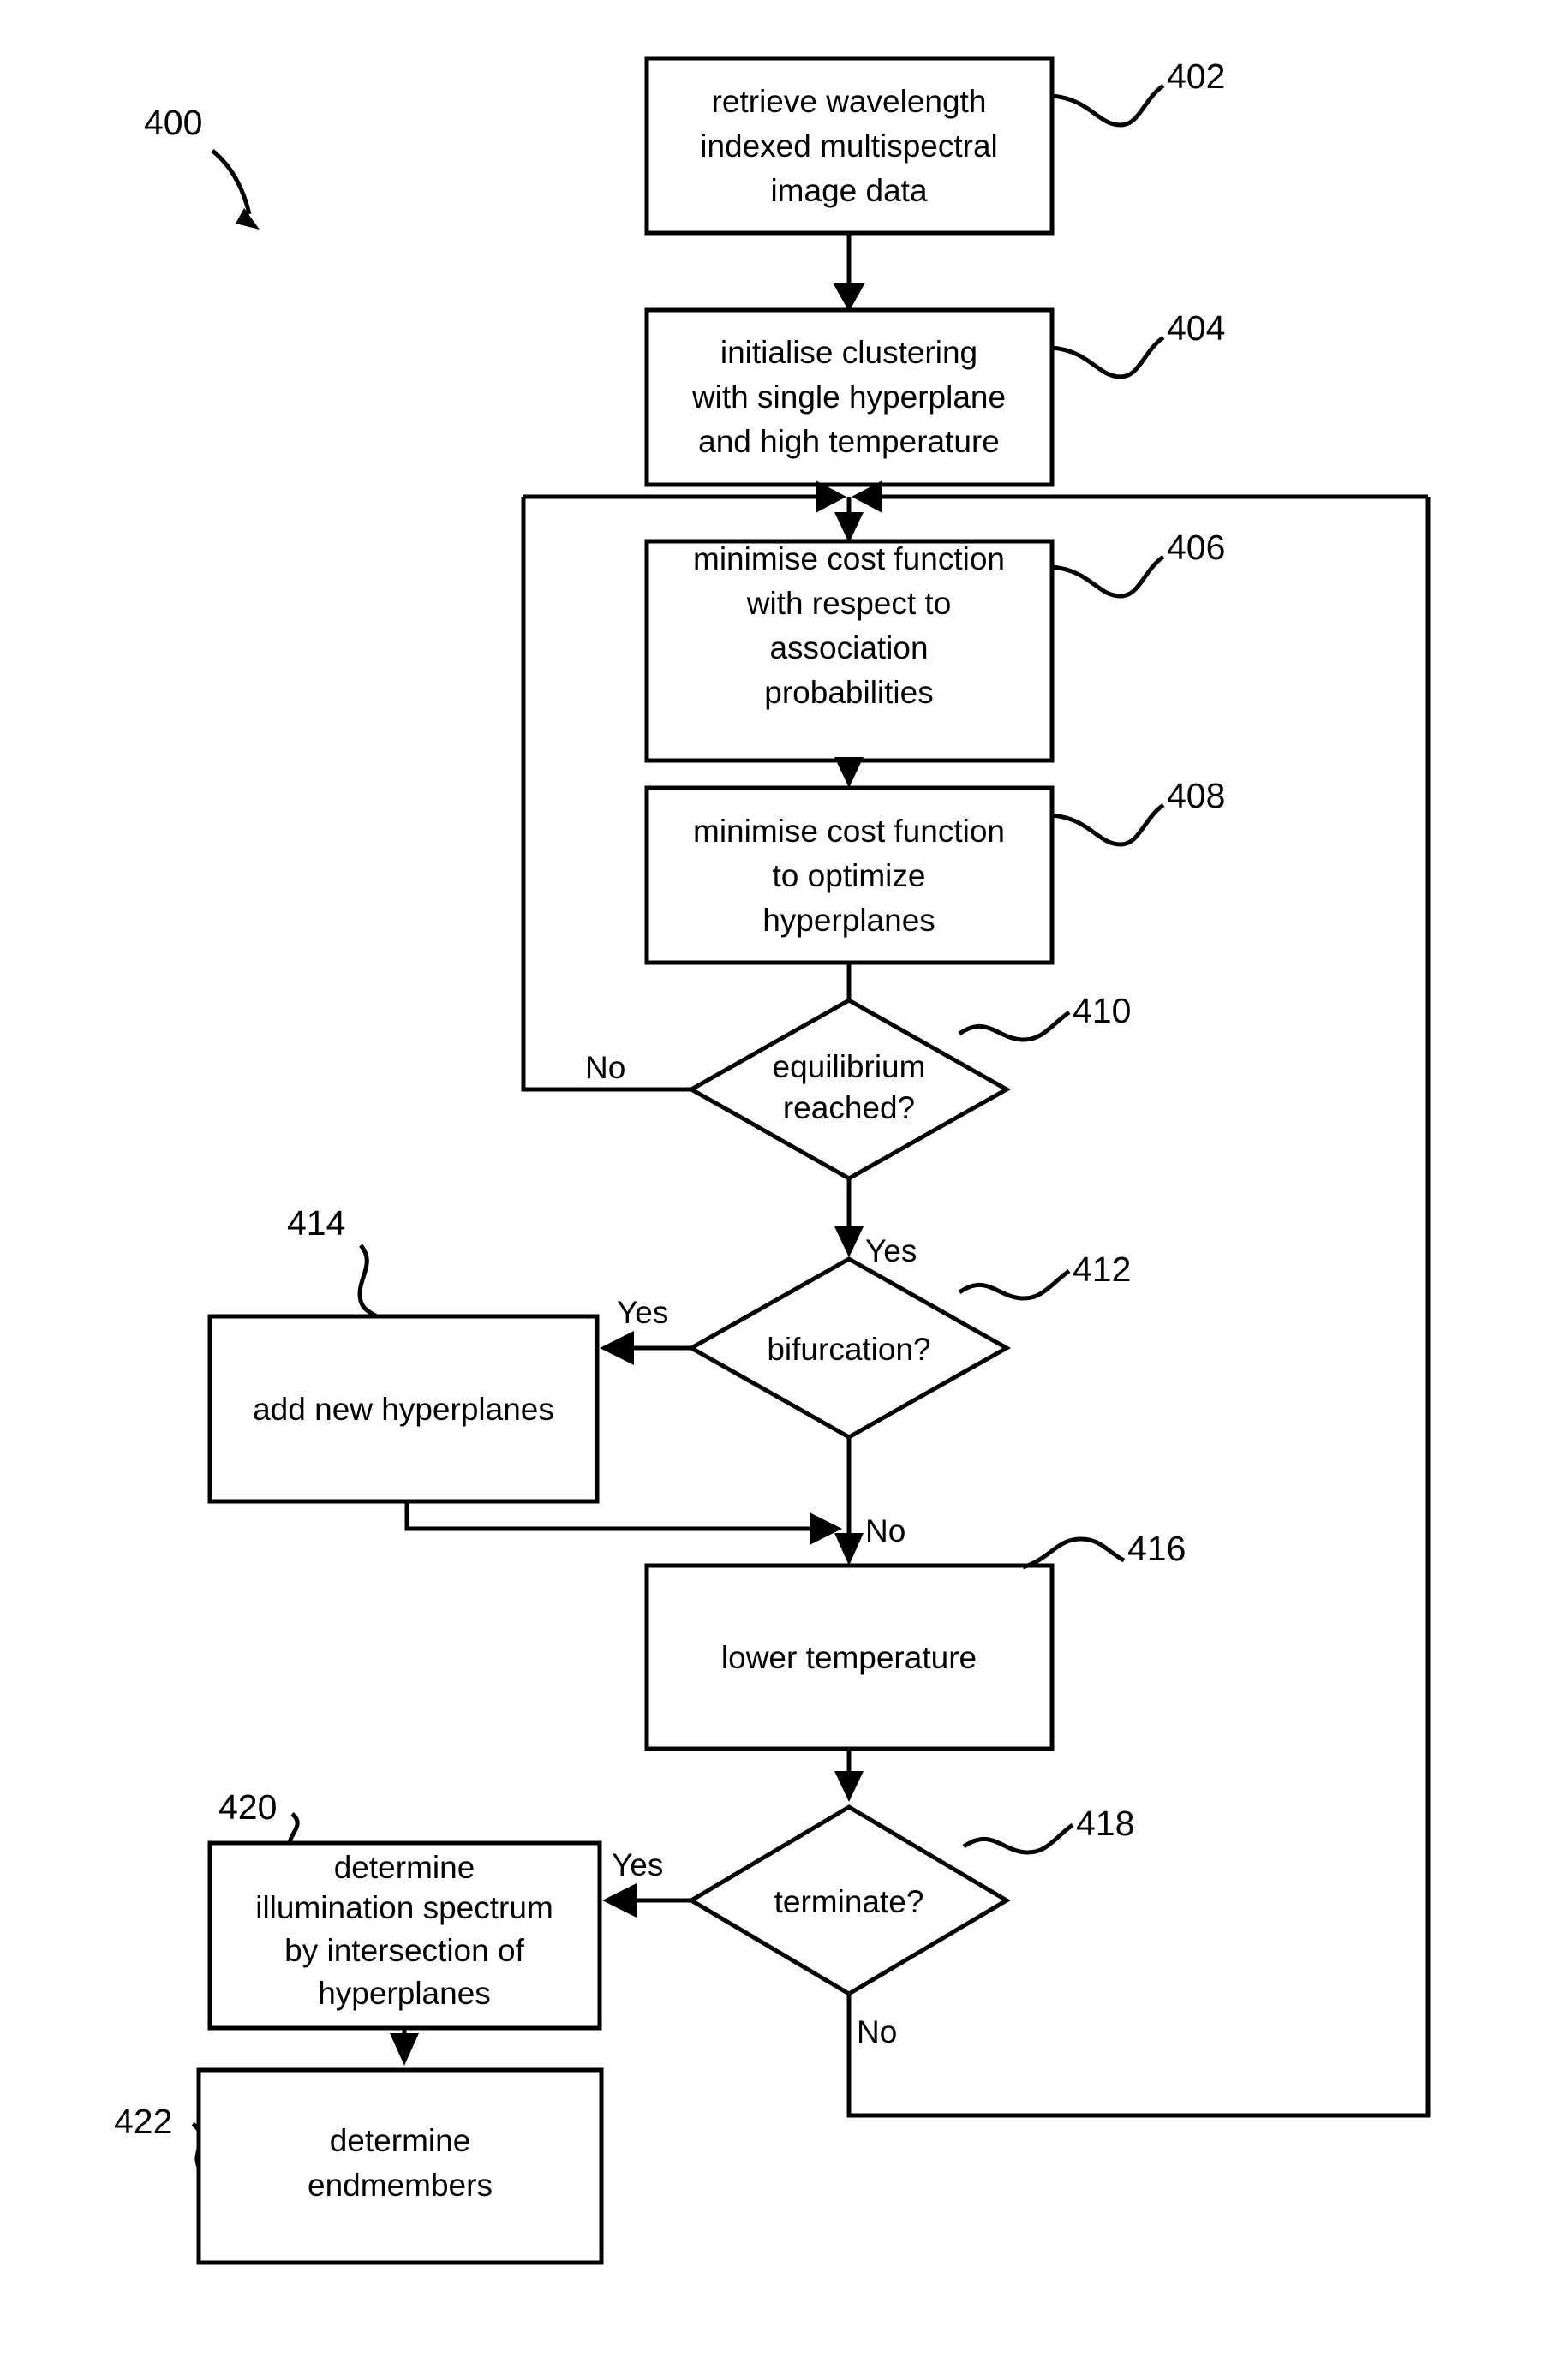  What do you see at coordinates (849, 831) in the screenshot?
I see `node-408-line-0: minimise cost function` at bounding box center [849, 831].